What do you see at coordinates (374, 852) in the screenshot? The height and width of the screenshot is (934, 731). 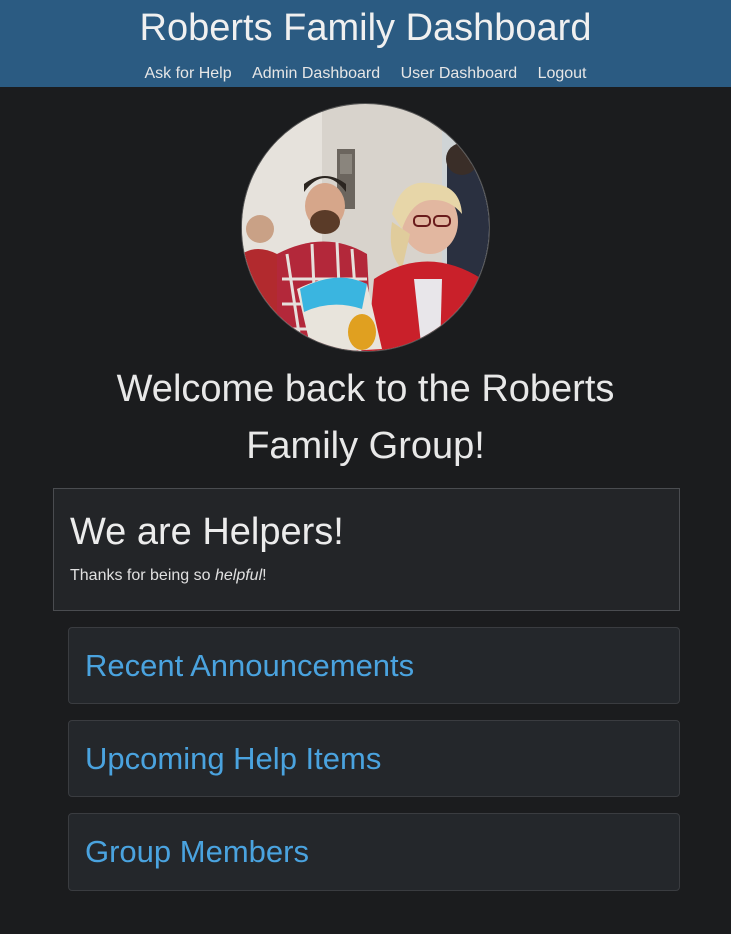 I see `card-group-members: Group Members` at bounding box center [374, 852].